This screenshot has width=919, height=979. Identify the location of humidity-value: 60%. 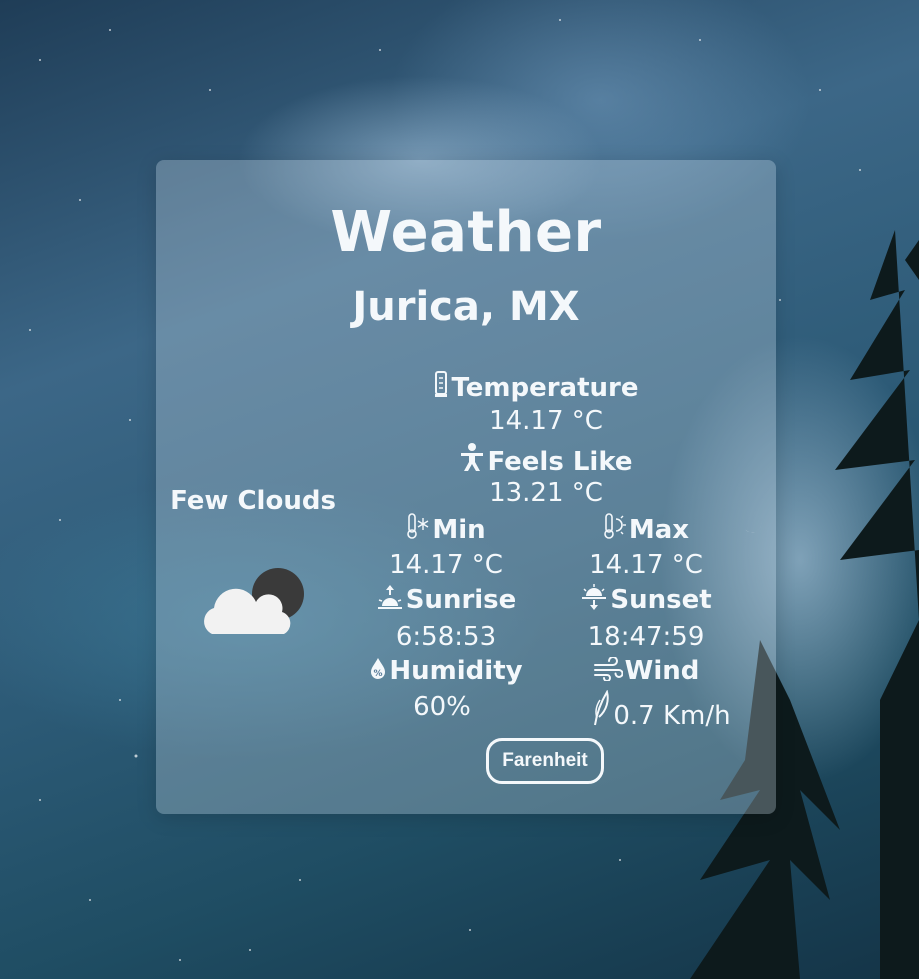
(442, 707).